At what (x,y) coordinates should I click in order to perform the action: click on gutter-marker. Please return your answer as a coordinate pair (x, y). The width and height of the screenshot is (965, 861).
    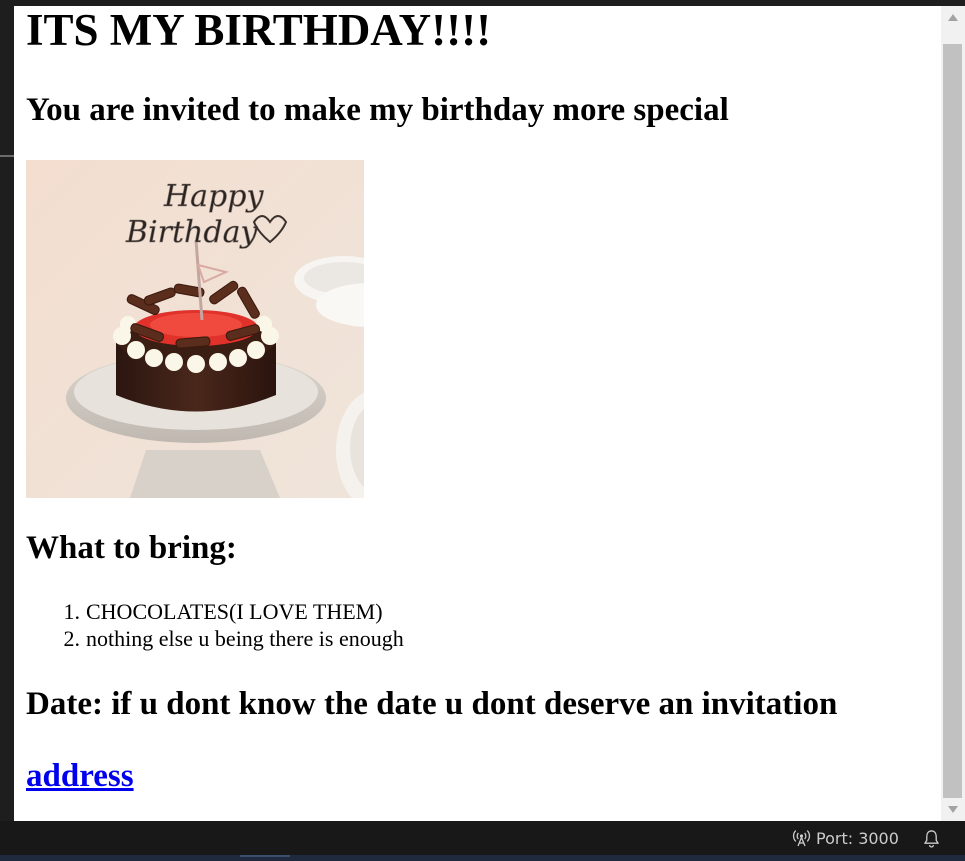
    Looking at the image, I should click on (7, 156).